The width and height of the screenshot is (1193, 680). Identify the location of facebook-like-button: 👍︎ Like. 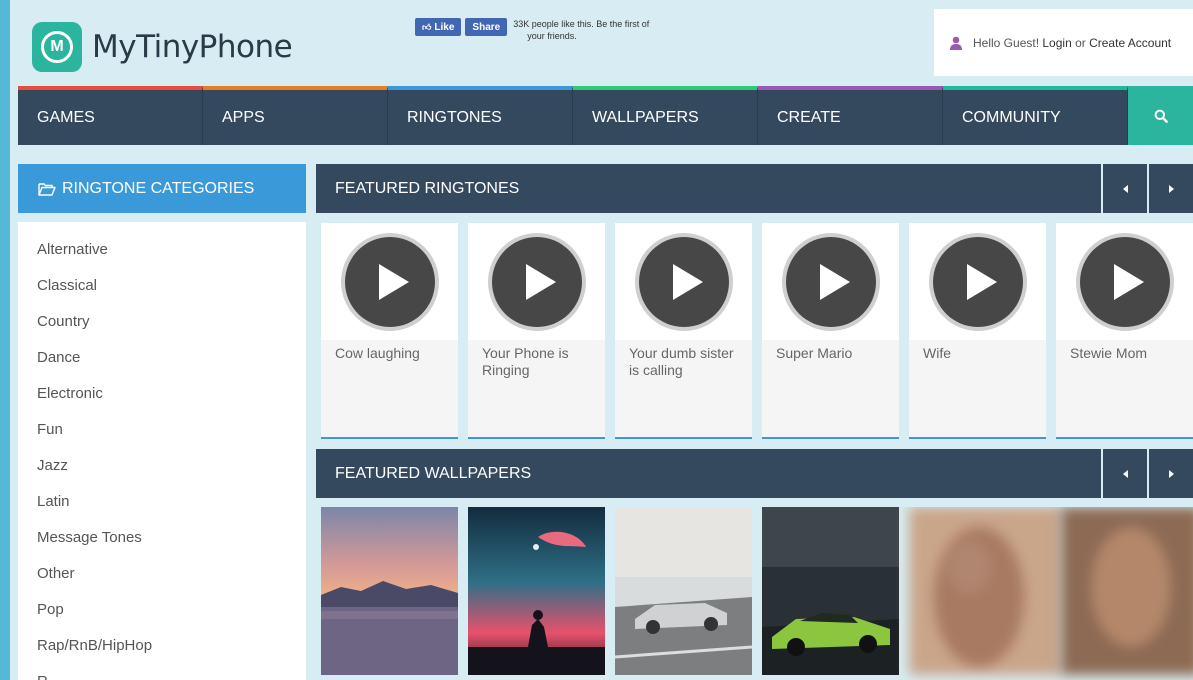
(438, 27).